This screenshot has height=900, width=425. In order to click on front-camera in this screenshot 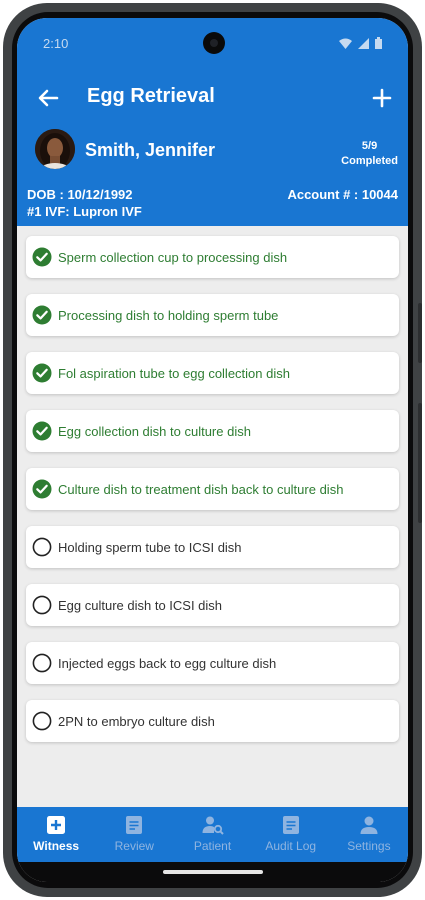, I will do `click(214, 43)`.